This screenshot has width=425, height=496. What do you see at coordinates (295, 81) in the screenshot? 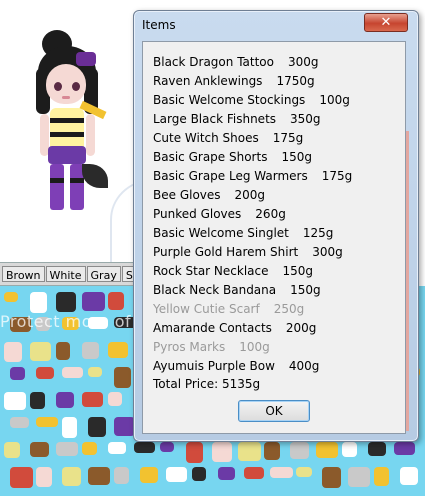
I see `item-price: 1750g` at bounding box center [295, 81].